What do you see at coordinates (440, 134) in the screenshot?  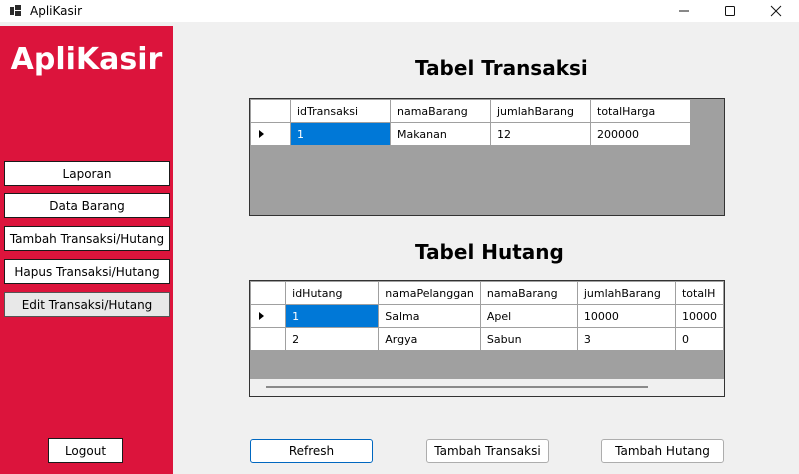 I see `table-cell: Makanan` at bounding box center [440, 134].